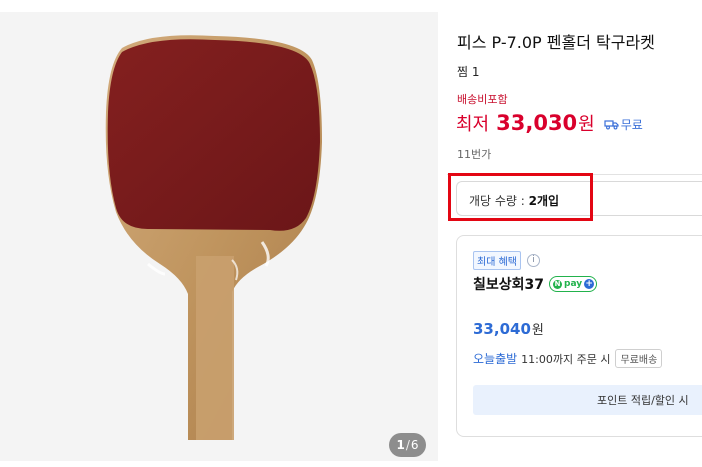  Describe the element at coordinates (508, 284) in the screenshot. I see `store-name: 칠보상회37` at that location.